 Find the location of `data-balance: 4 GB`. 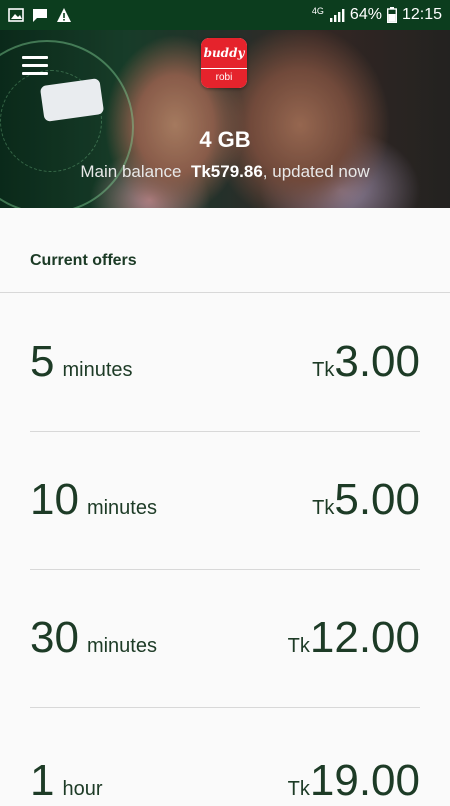

data-balance: 4 GB is located at coordinates (225, 139).